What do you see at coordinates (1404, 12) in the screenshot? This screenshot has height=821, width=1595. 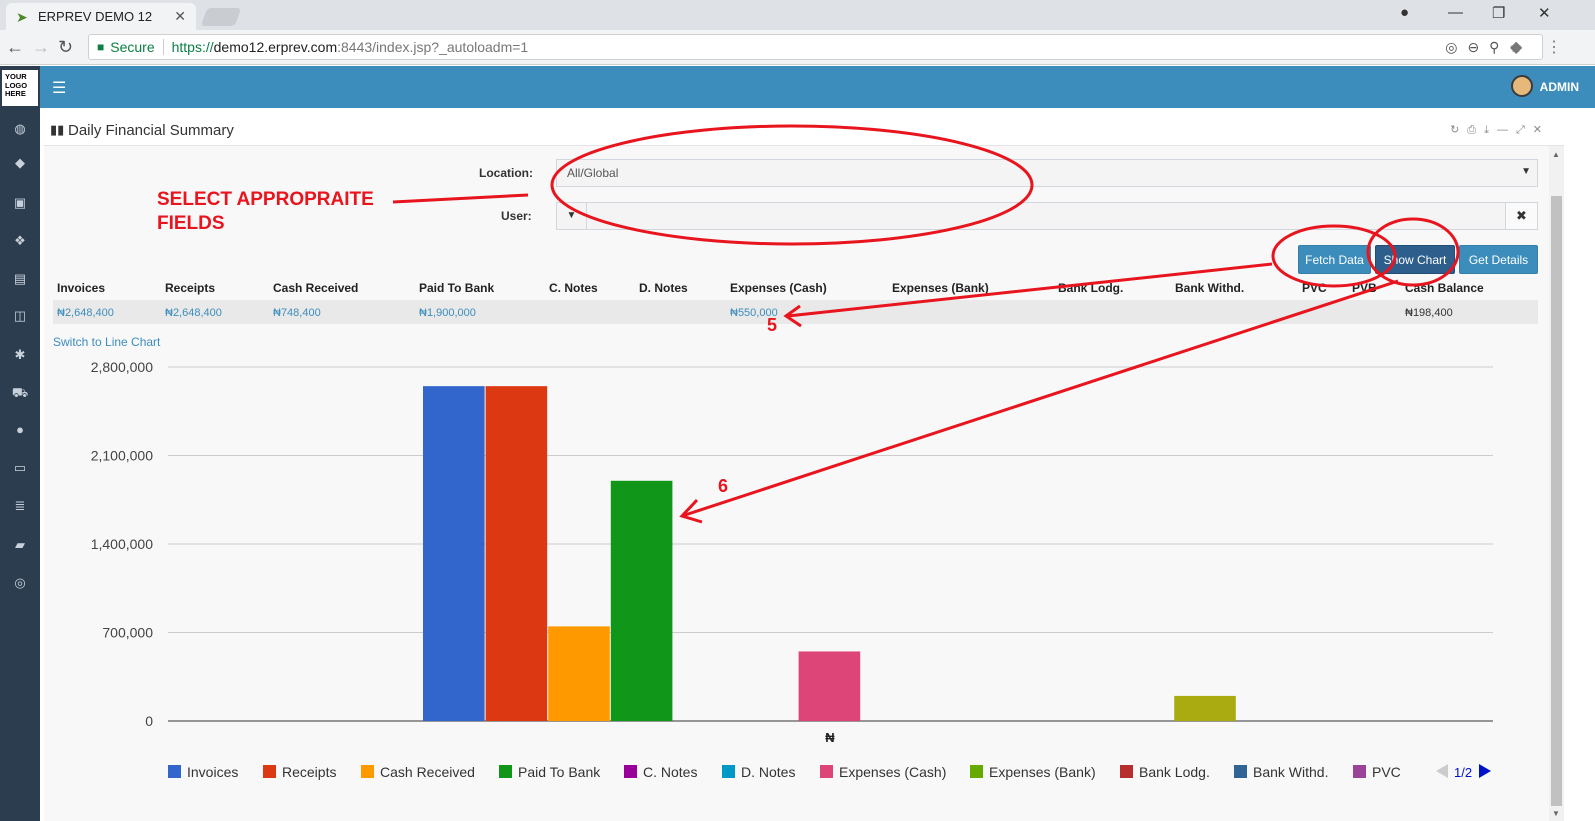 I see `profile-icon: ●` at bounding box center [1404, 12].